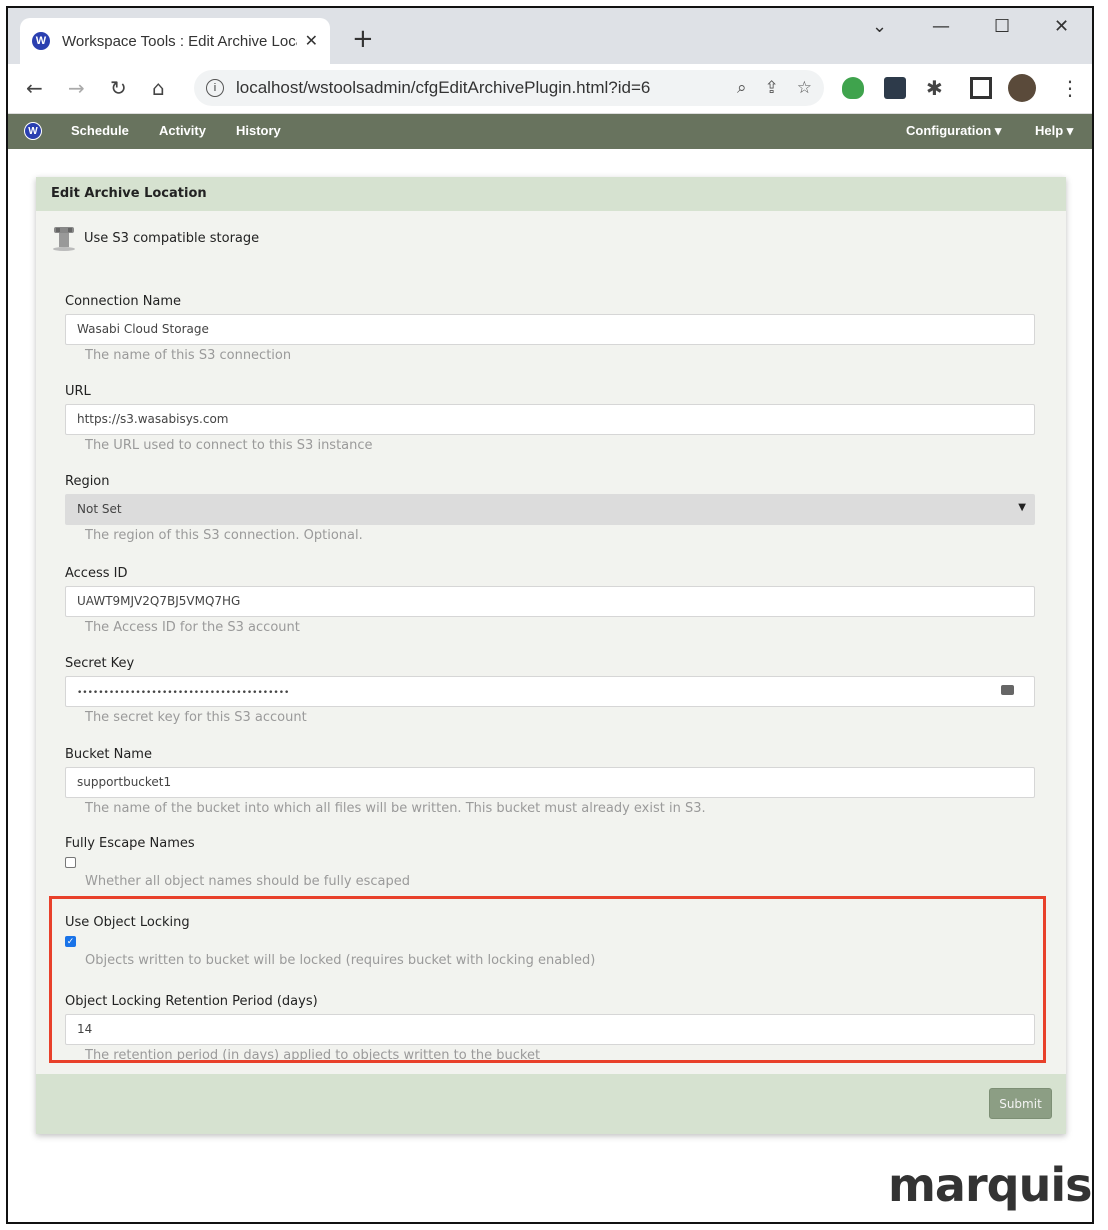 The width and height of the screenshot is (1108, 1230). I want to click on region-select: Not Set ▼, so click(550, 509).